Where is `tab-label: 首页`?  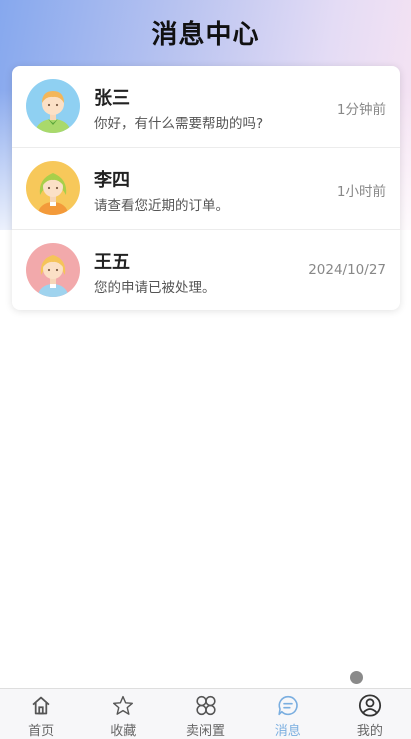
tab-label: 首页 is located at coordinates (41, 731).